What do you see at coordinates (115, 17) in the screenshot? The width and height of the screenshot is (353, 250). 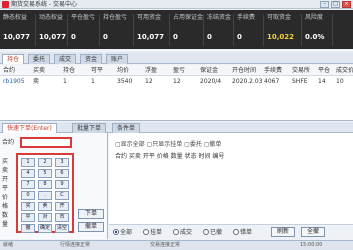 I see `account-label: 持仓盈亏` at bounding box center [115, 17].